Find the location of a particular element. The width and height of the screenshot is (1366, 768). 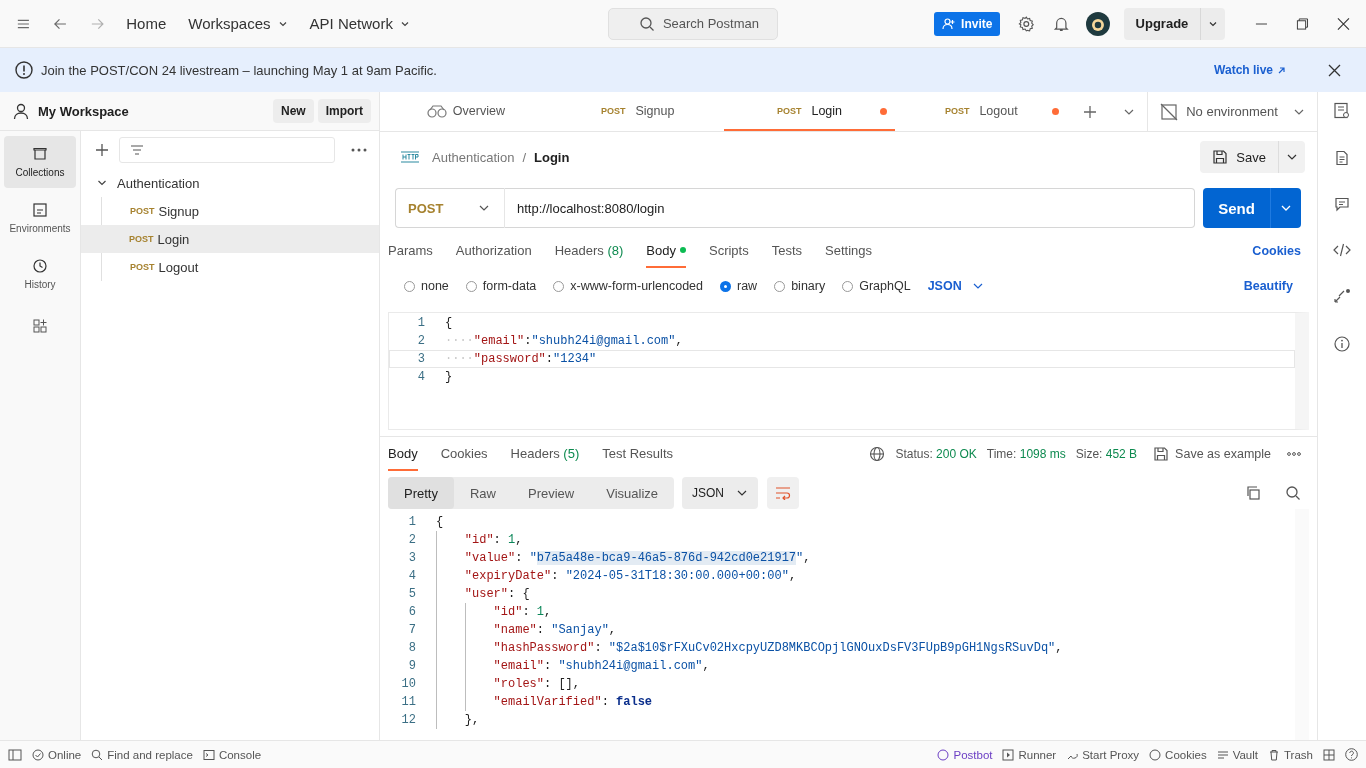

settings-icon is located at coordinates (1027, 23).